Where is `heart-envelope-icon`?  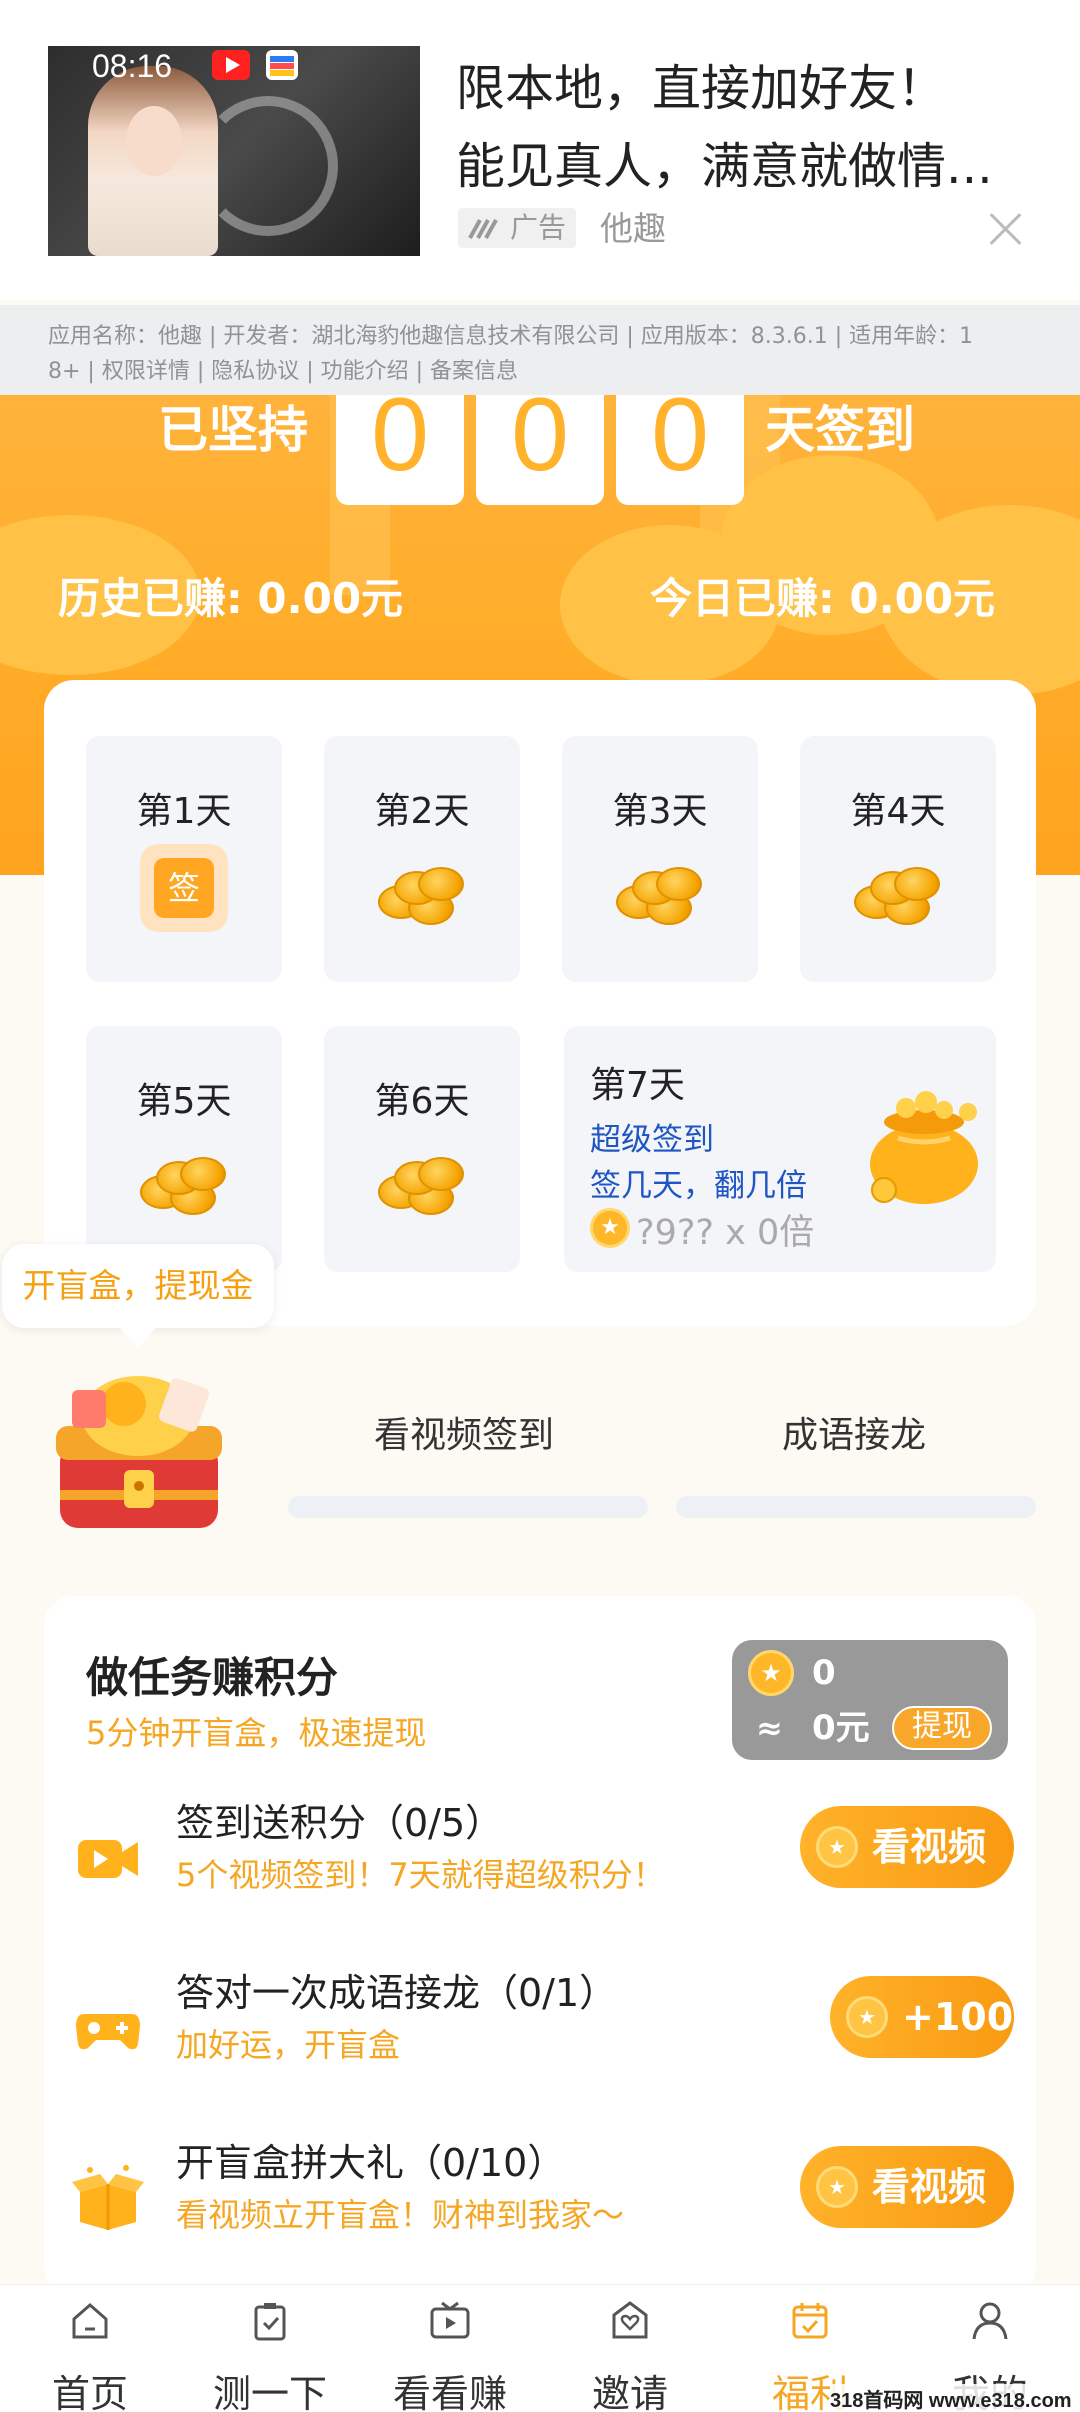 heart-envelope-icon is located at coordinates (630, 2320).